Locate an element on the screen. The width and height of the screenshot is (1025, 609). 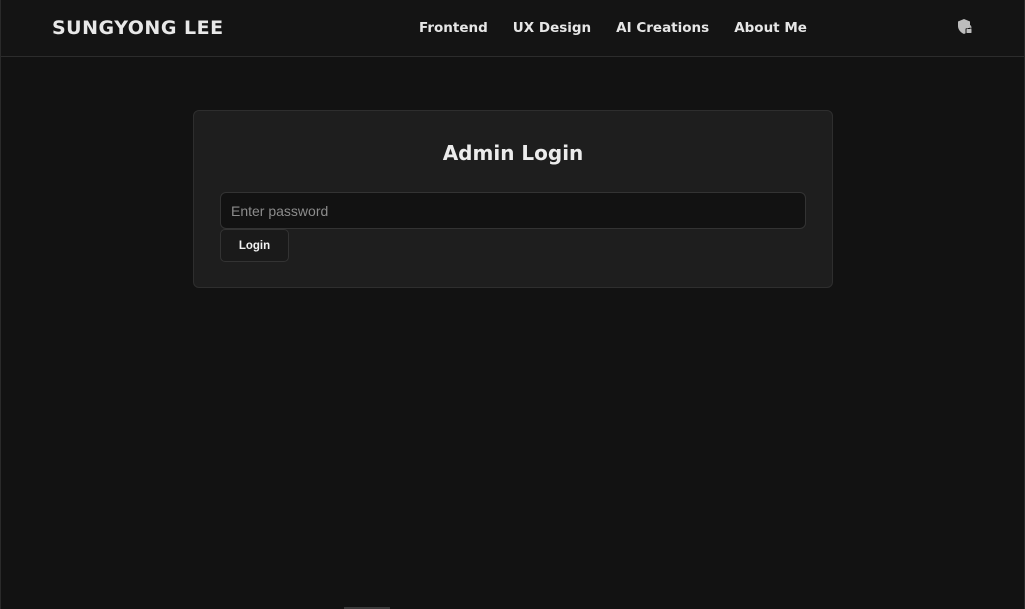
password-input is located at coordinates (513, 210).